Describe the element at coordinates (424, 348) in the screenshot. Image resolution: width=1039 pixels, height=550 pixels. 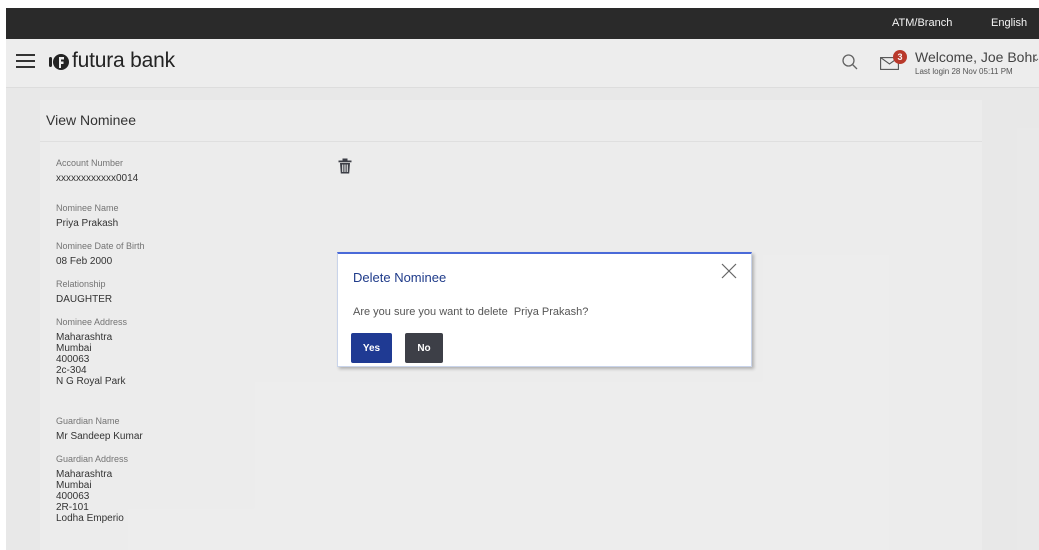
I see `no-button: No` at that location.